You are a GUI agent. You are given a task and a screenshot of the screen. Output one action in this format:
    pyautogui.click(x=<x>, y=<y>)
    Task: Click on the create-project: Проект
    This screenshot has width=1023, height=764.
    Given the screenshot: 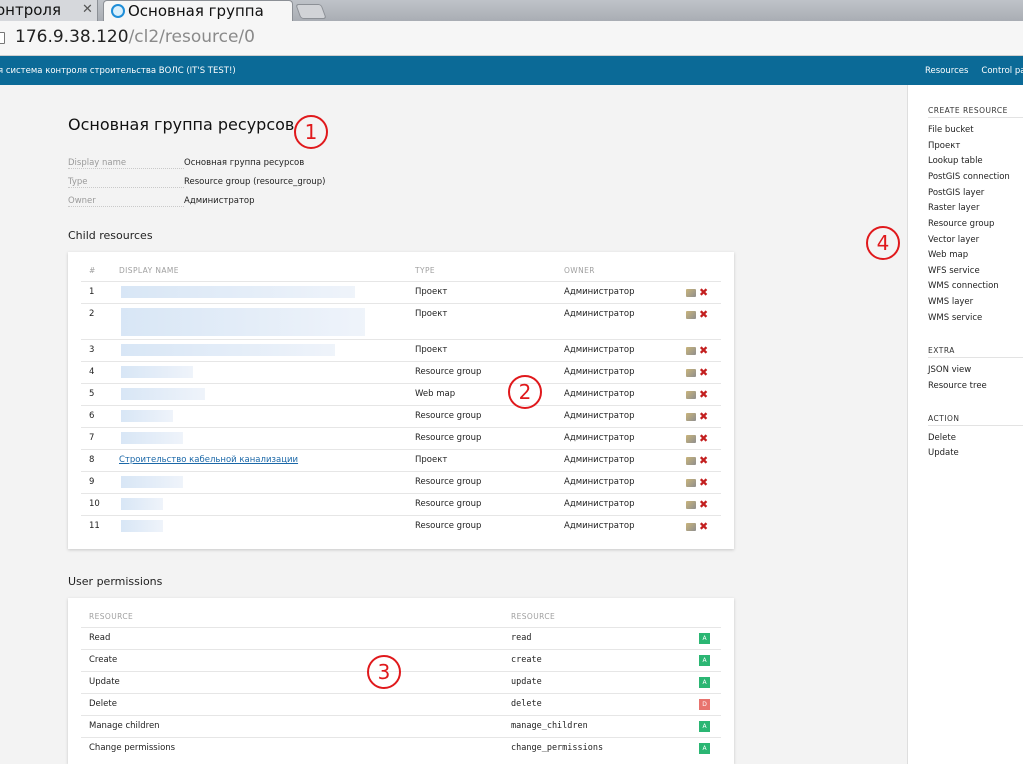 What is the action you would take?
    pyautogui.click(x=944, y=146)
    